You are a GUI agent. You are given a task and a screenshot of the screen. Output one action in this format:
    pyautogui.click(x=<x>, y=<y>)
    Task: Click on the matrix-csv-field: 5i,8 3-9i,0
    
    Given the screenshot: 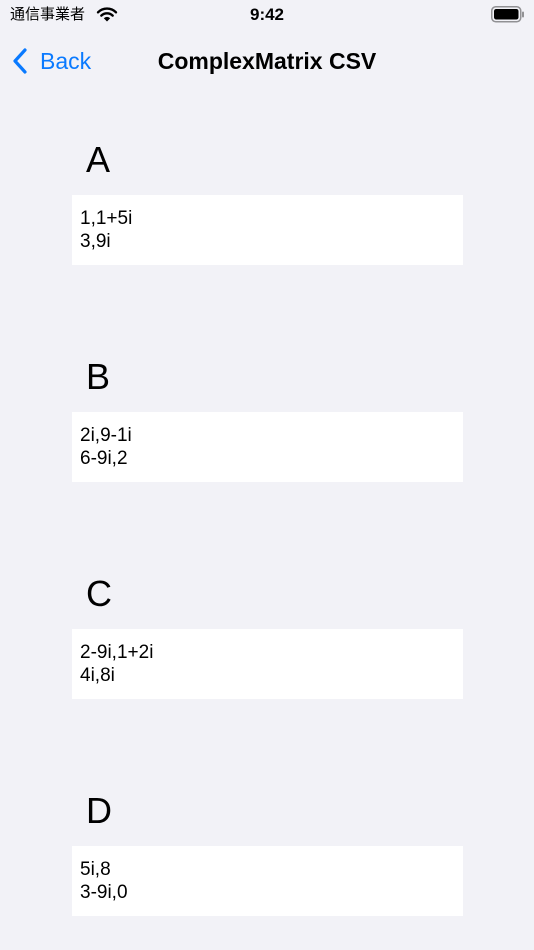 What is the action you would take?
    pyautogui.click(x=267, y=881)
    